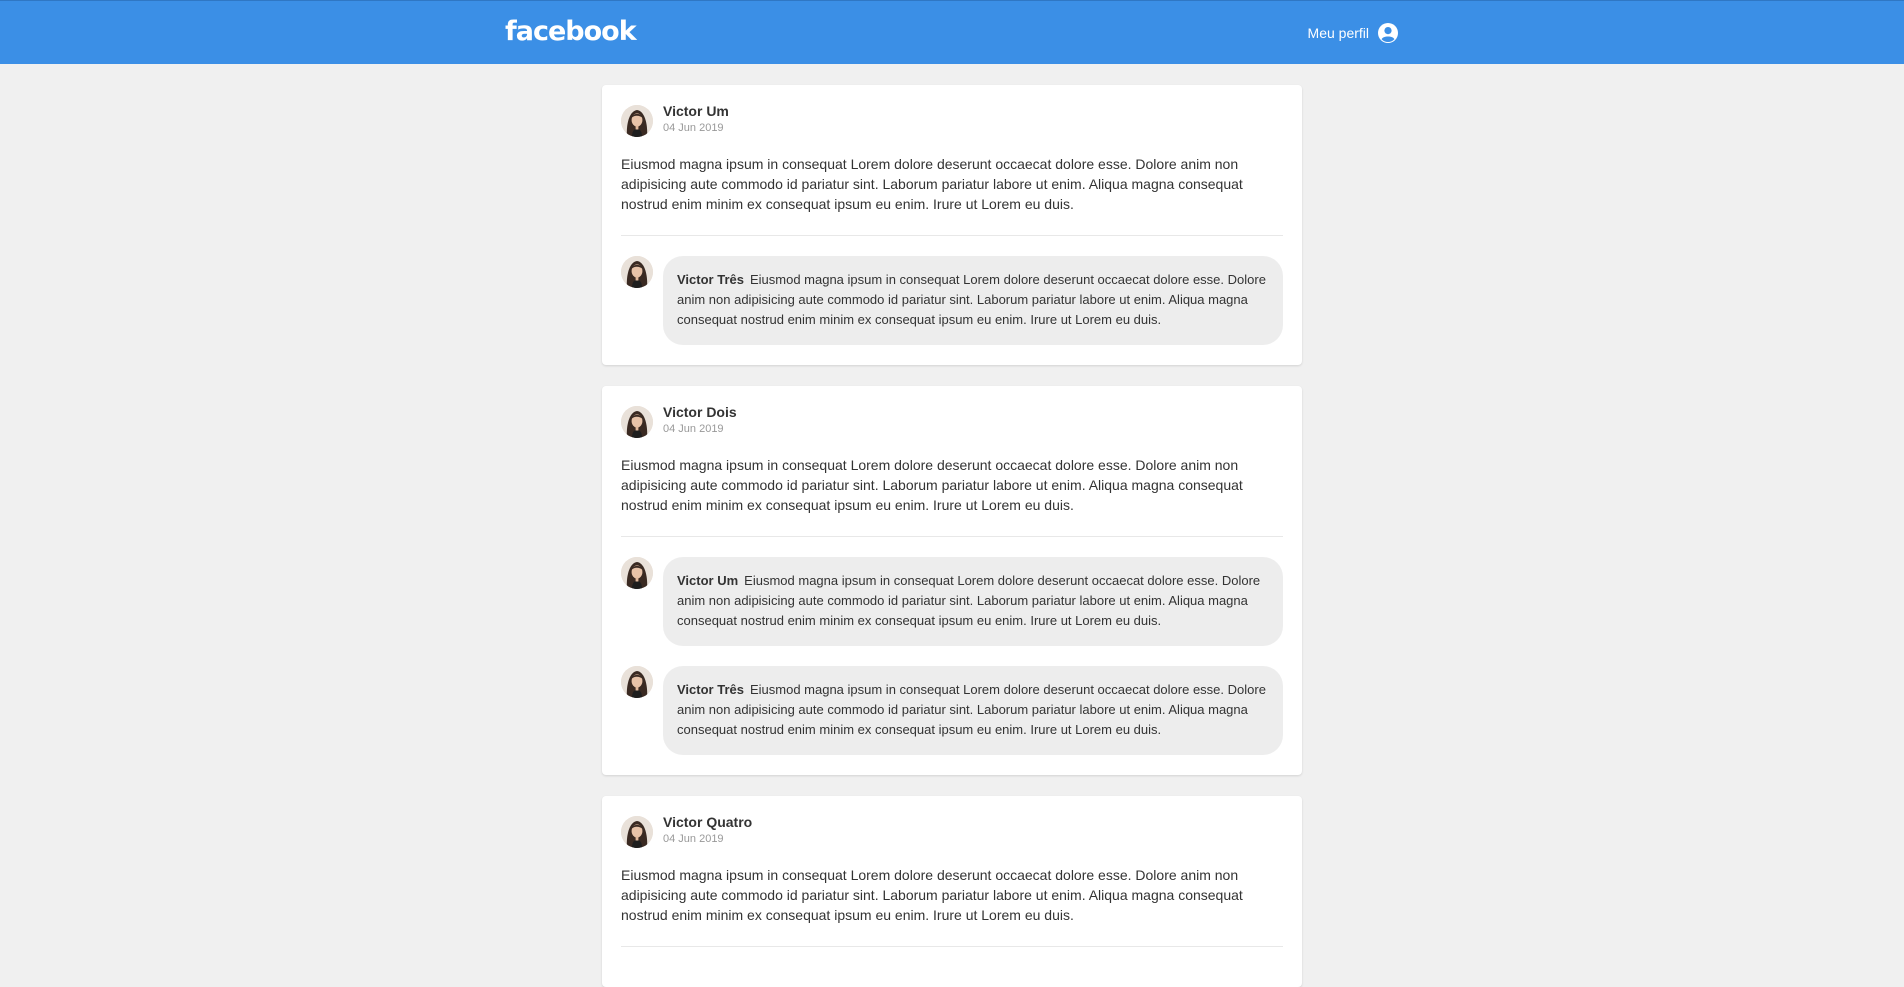 This screenshot has height=987, width=1904. What do you see at coordinates (700, 412) in the screenshot?
I see `post-author: Victor Dois` at bounding box center [700, 412].